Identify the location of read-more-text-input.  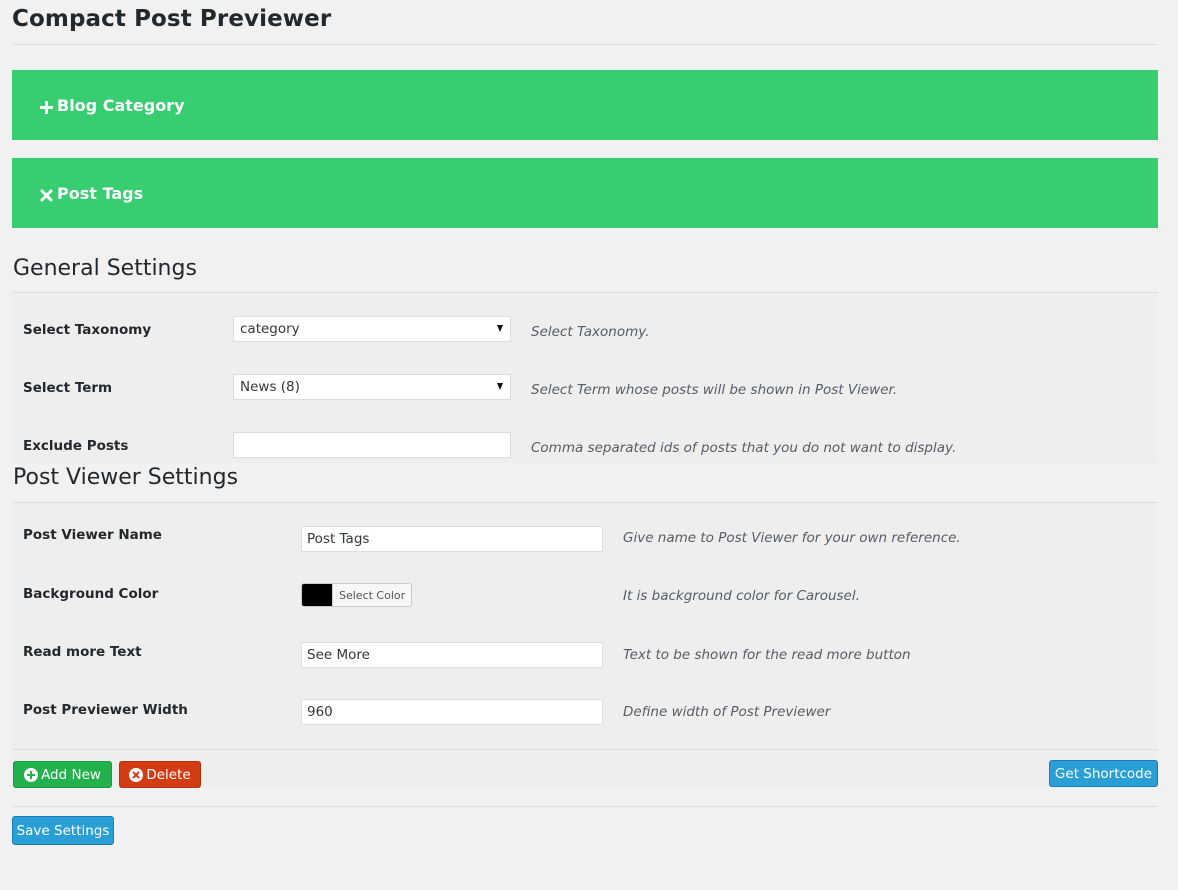
(452, 655).